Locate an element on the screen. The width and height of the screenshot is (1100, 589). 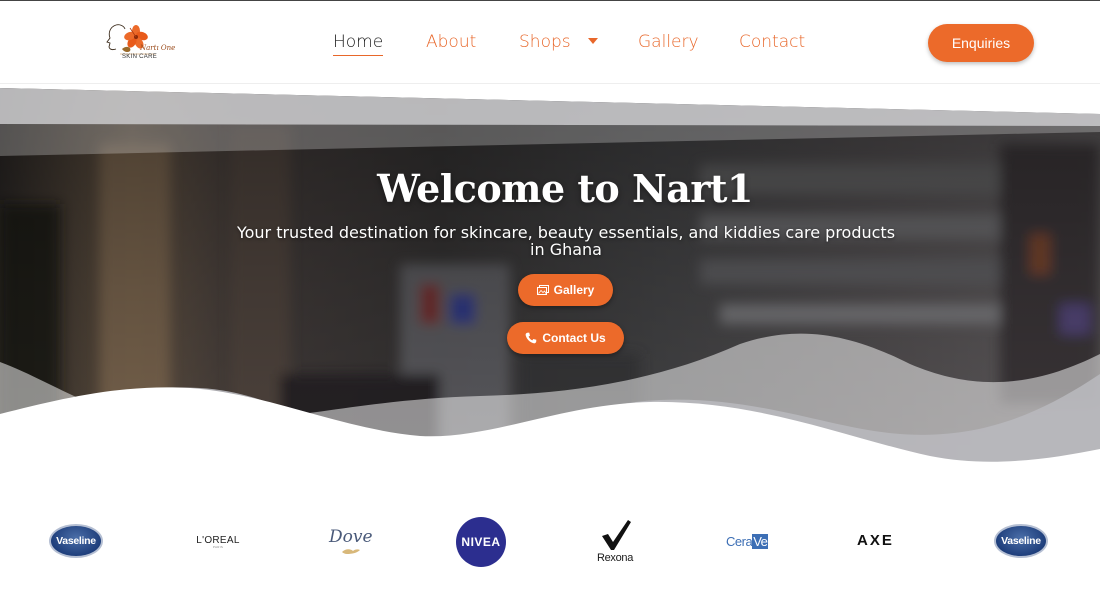
brand-logo-vaseline: Vaseline is located at coordinates (76, 541).